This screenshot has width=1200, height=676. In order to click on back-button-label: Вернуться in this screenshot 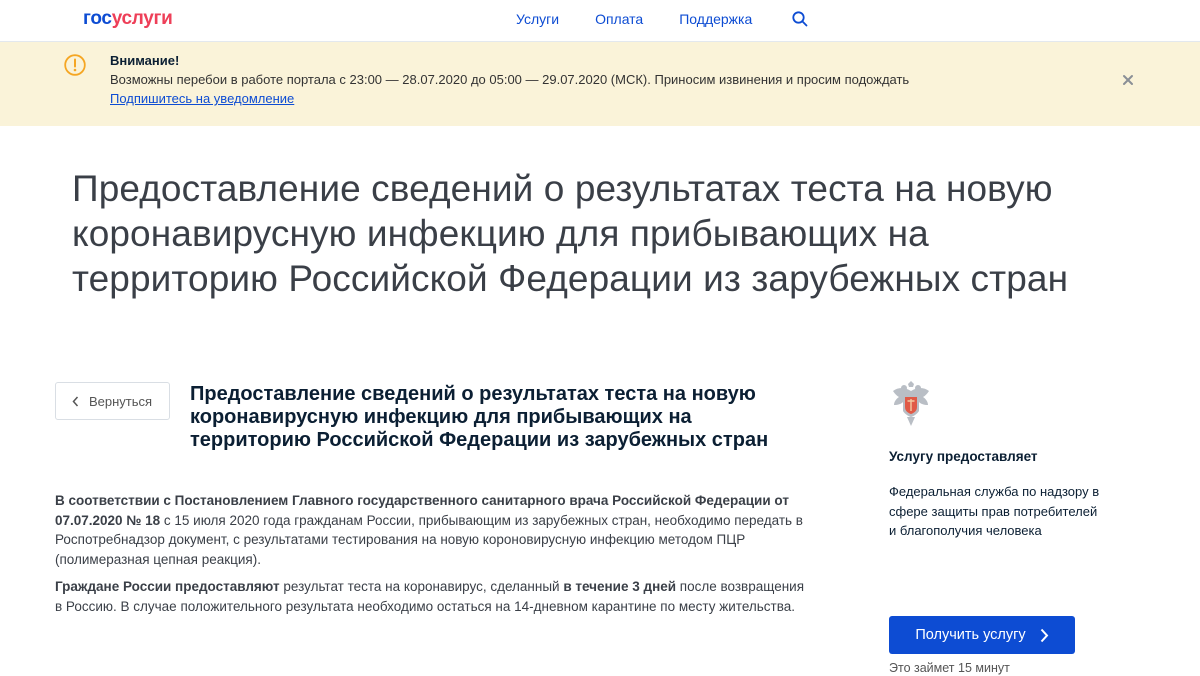, I will do `click(121, 401)`.